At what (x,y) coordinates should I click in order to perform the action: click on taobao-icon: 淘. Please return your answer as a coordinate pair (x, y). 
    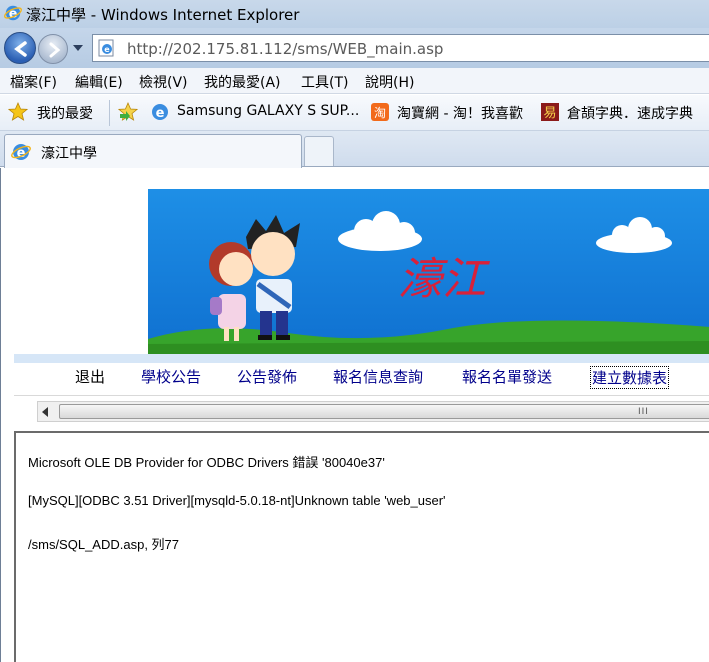
    Looking at the image, I should click on (380, 112).